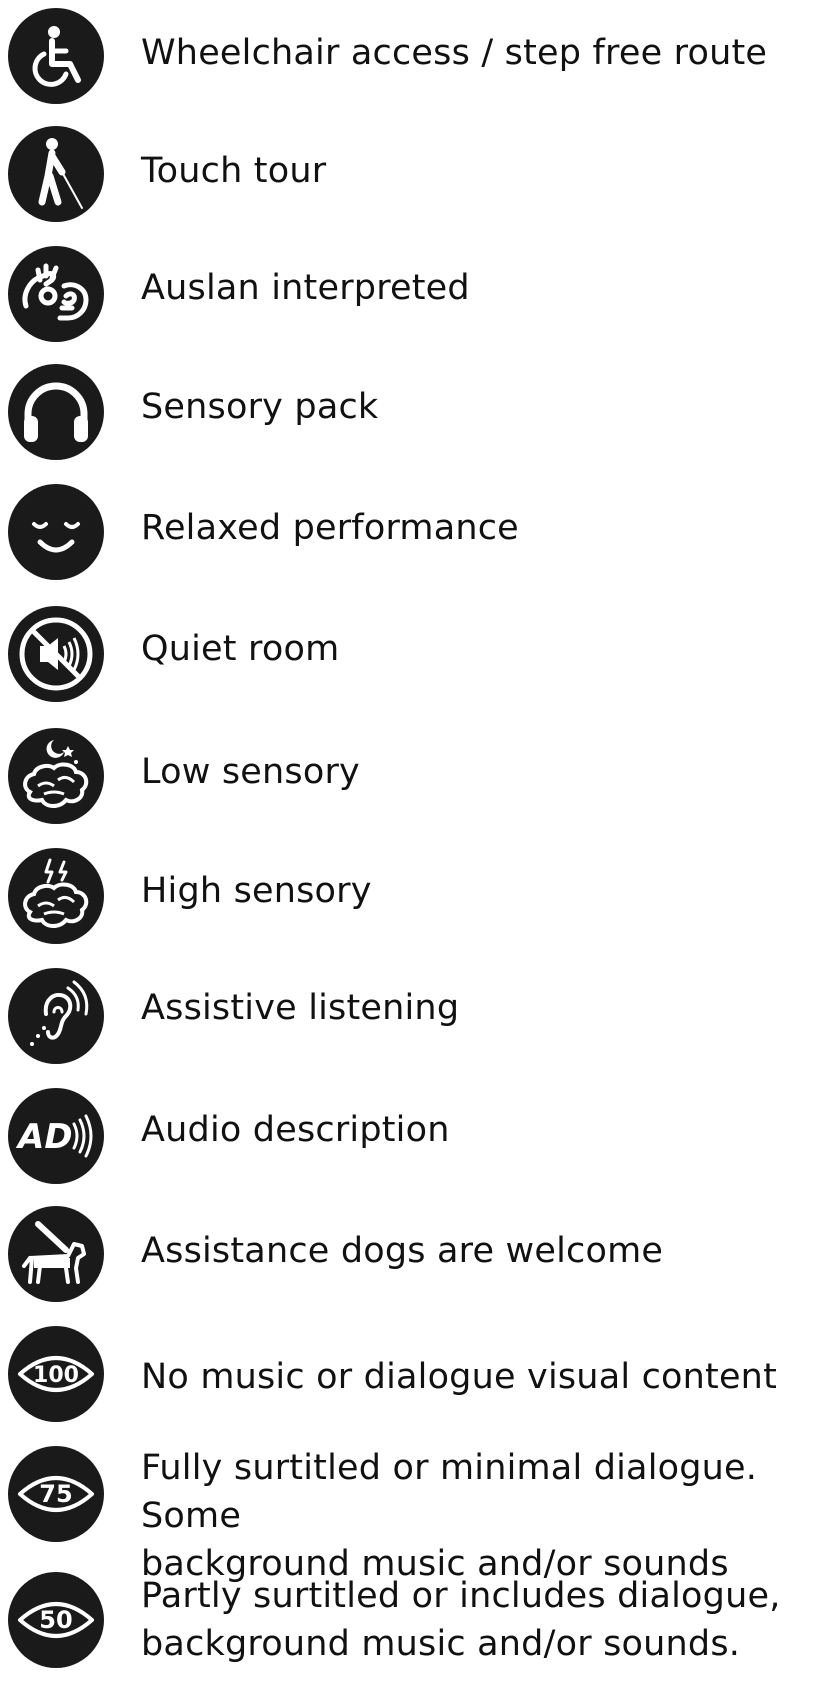 The image size is (827, 1683). I want to click on eye-50-icon: 50, so click(56, 1620).